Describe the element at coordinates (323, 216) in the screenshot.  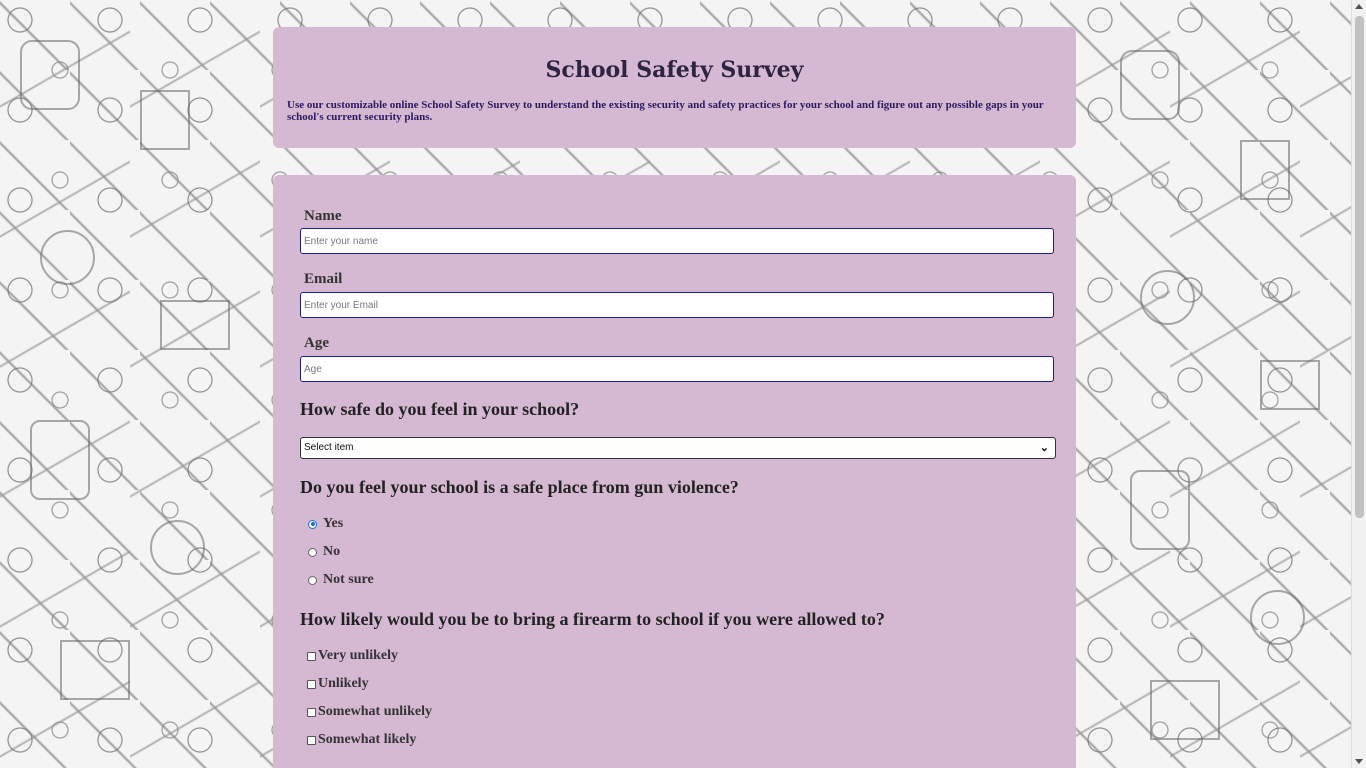
I see `name-label: Name` at that location.